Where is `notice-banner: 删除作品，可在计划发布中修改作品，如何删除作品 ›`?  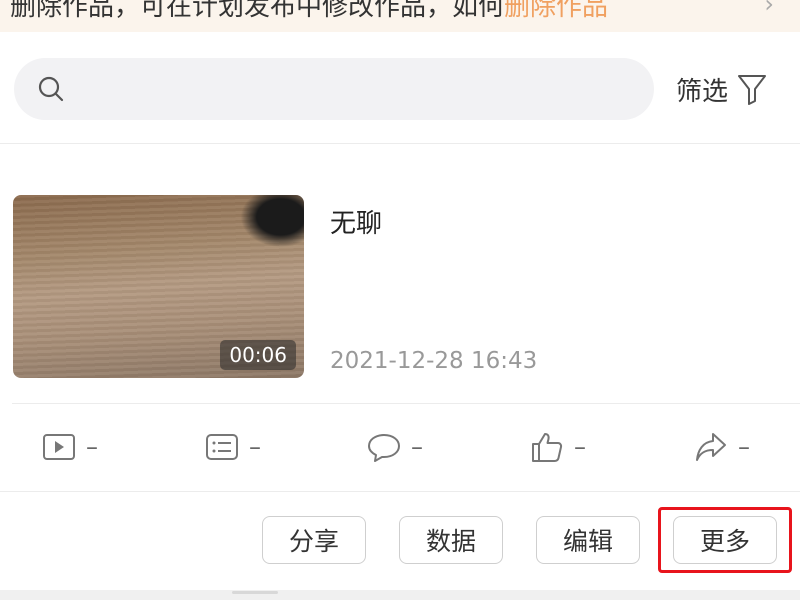 notice-banner: 删除作品，可在计划发布中修改作品，如何删除作品 › is located at coordinates (400, 16).